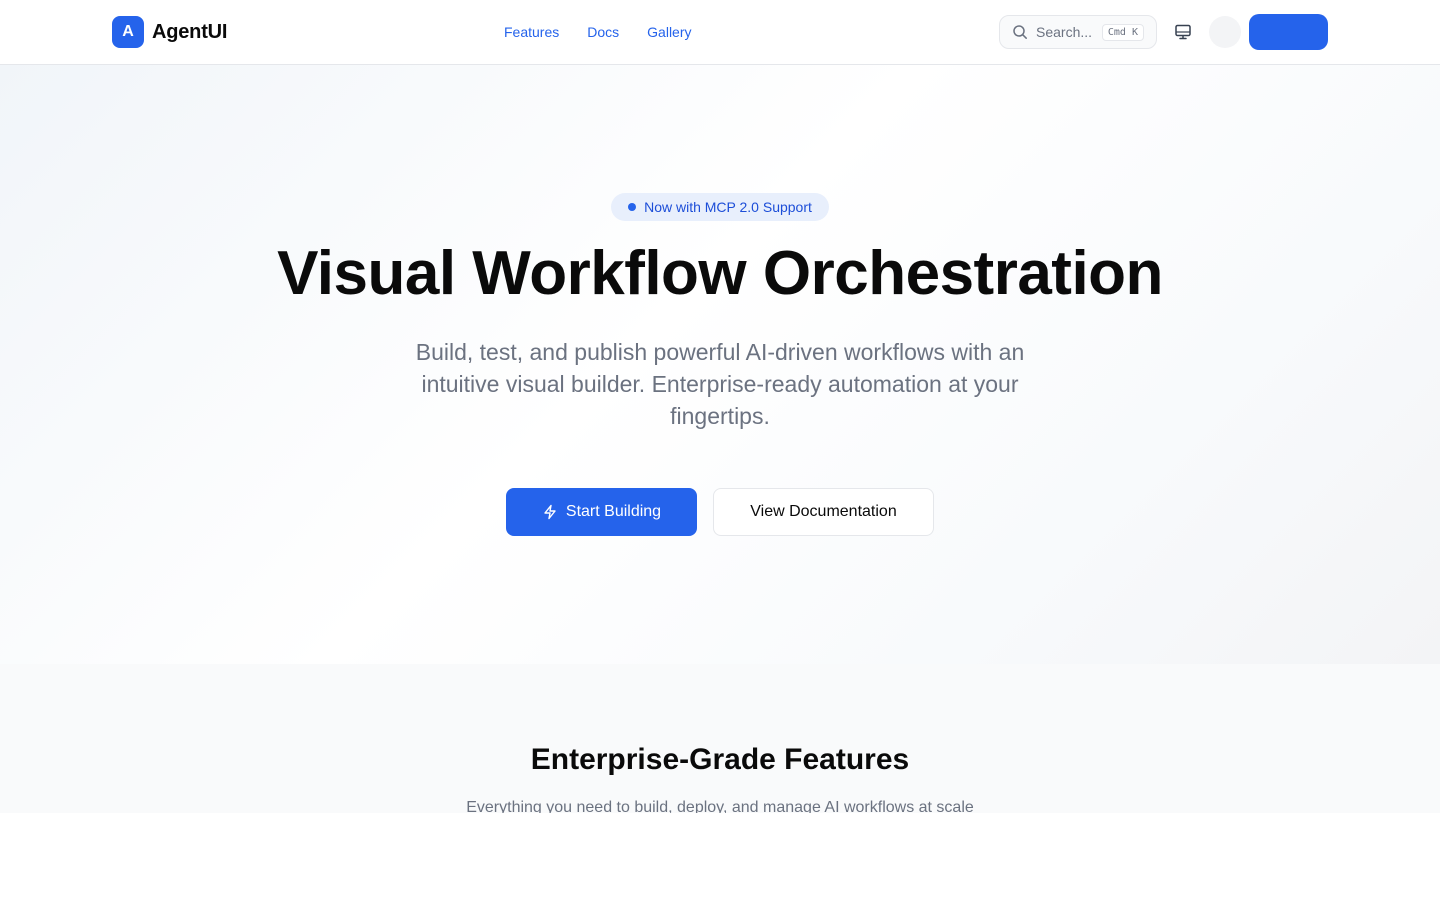 The width and height of the screenshot is (1440, 900). Describe the element at coordinates (728, 207) in the screenshot. I see `badge-text: Now with MCP 2.0 Support` at that location.